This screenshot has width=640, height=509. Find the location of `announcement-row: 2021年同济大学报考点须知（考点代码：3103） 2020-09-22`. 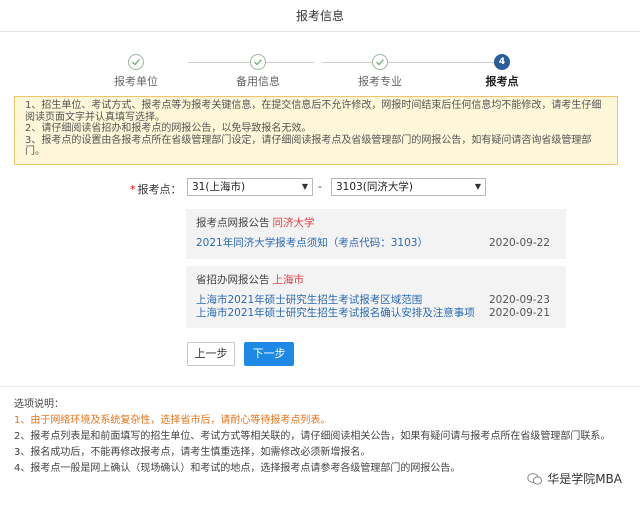

announcement-row: 2021年同济大学报考点须知（考点代码：3103） 2020-09-22 is located at coordinates (376, 243).